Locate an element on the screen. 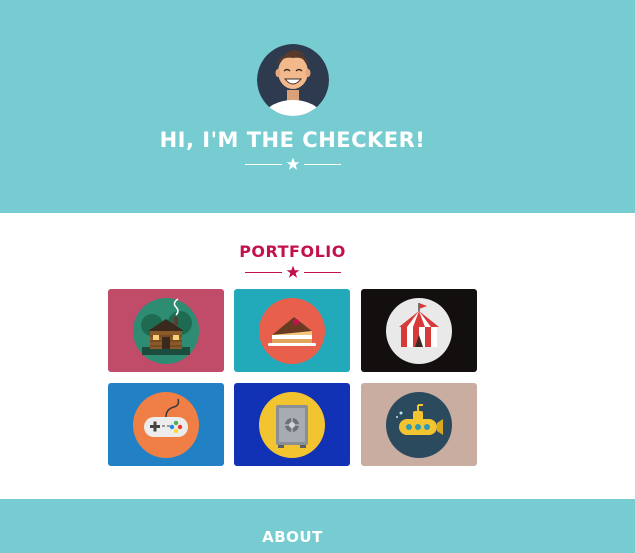  portfolio-item-circus is located at coordinates (419, 330).